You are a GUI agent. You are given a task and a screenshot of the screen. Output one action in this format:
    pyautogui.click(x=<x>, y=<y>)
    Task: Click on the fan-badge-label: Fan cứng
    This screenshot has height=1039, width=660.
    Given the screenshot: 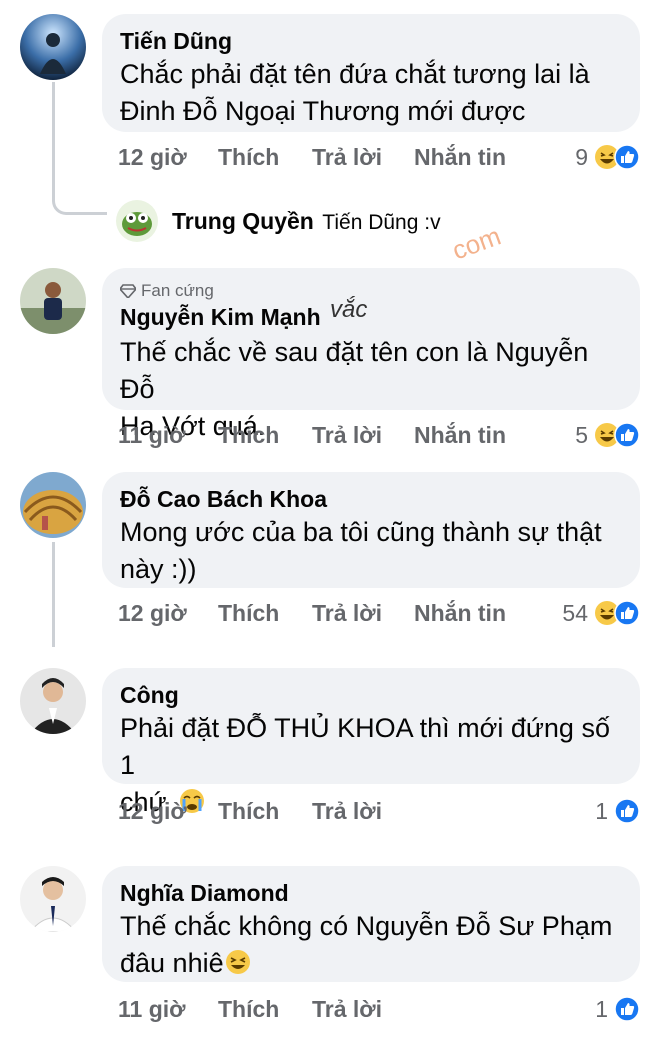 What is the action you would take?
    pyautogui.click(x=177, y=290)
    